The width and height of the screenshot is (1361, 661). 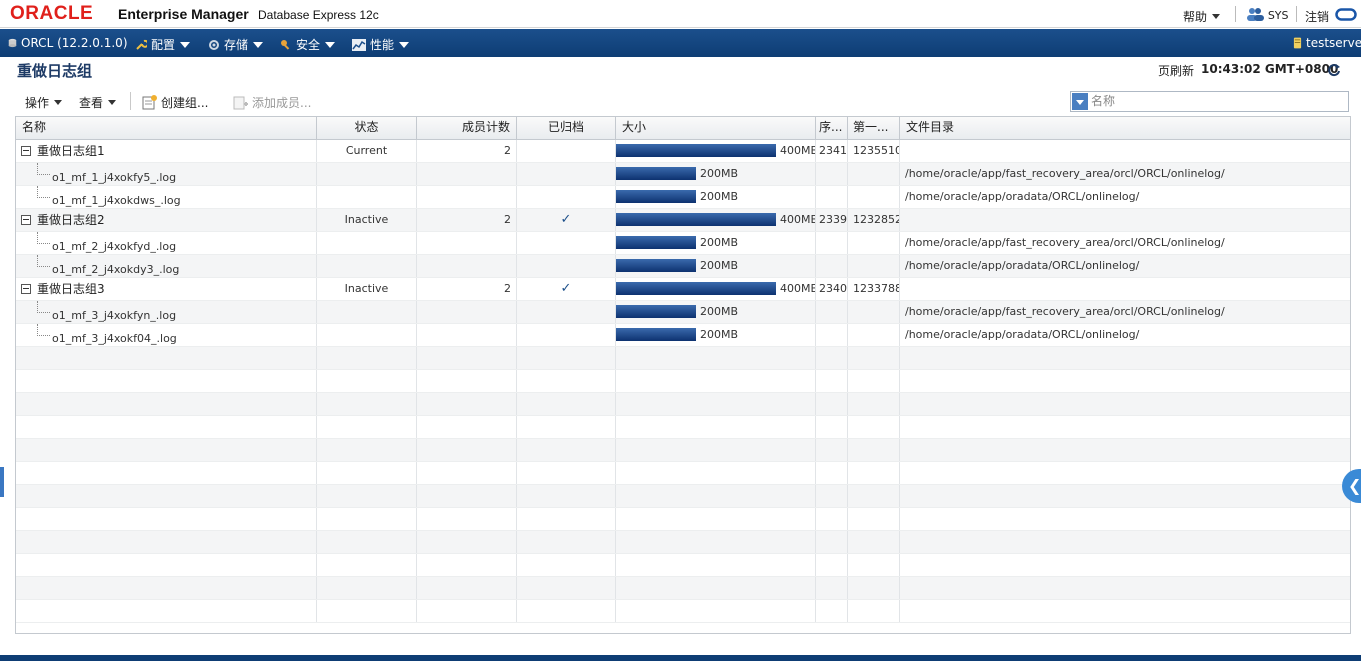 What do you see at coordinates (2, 482) in the screenshot?
I see `left-edge-tab` at bounding box center [2, 482].